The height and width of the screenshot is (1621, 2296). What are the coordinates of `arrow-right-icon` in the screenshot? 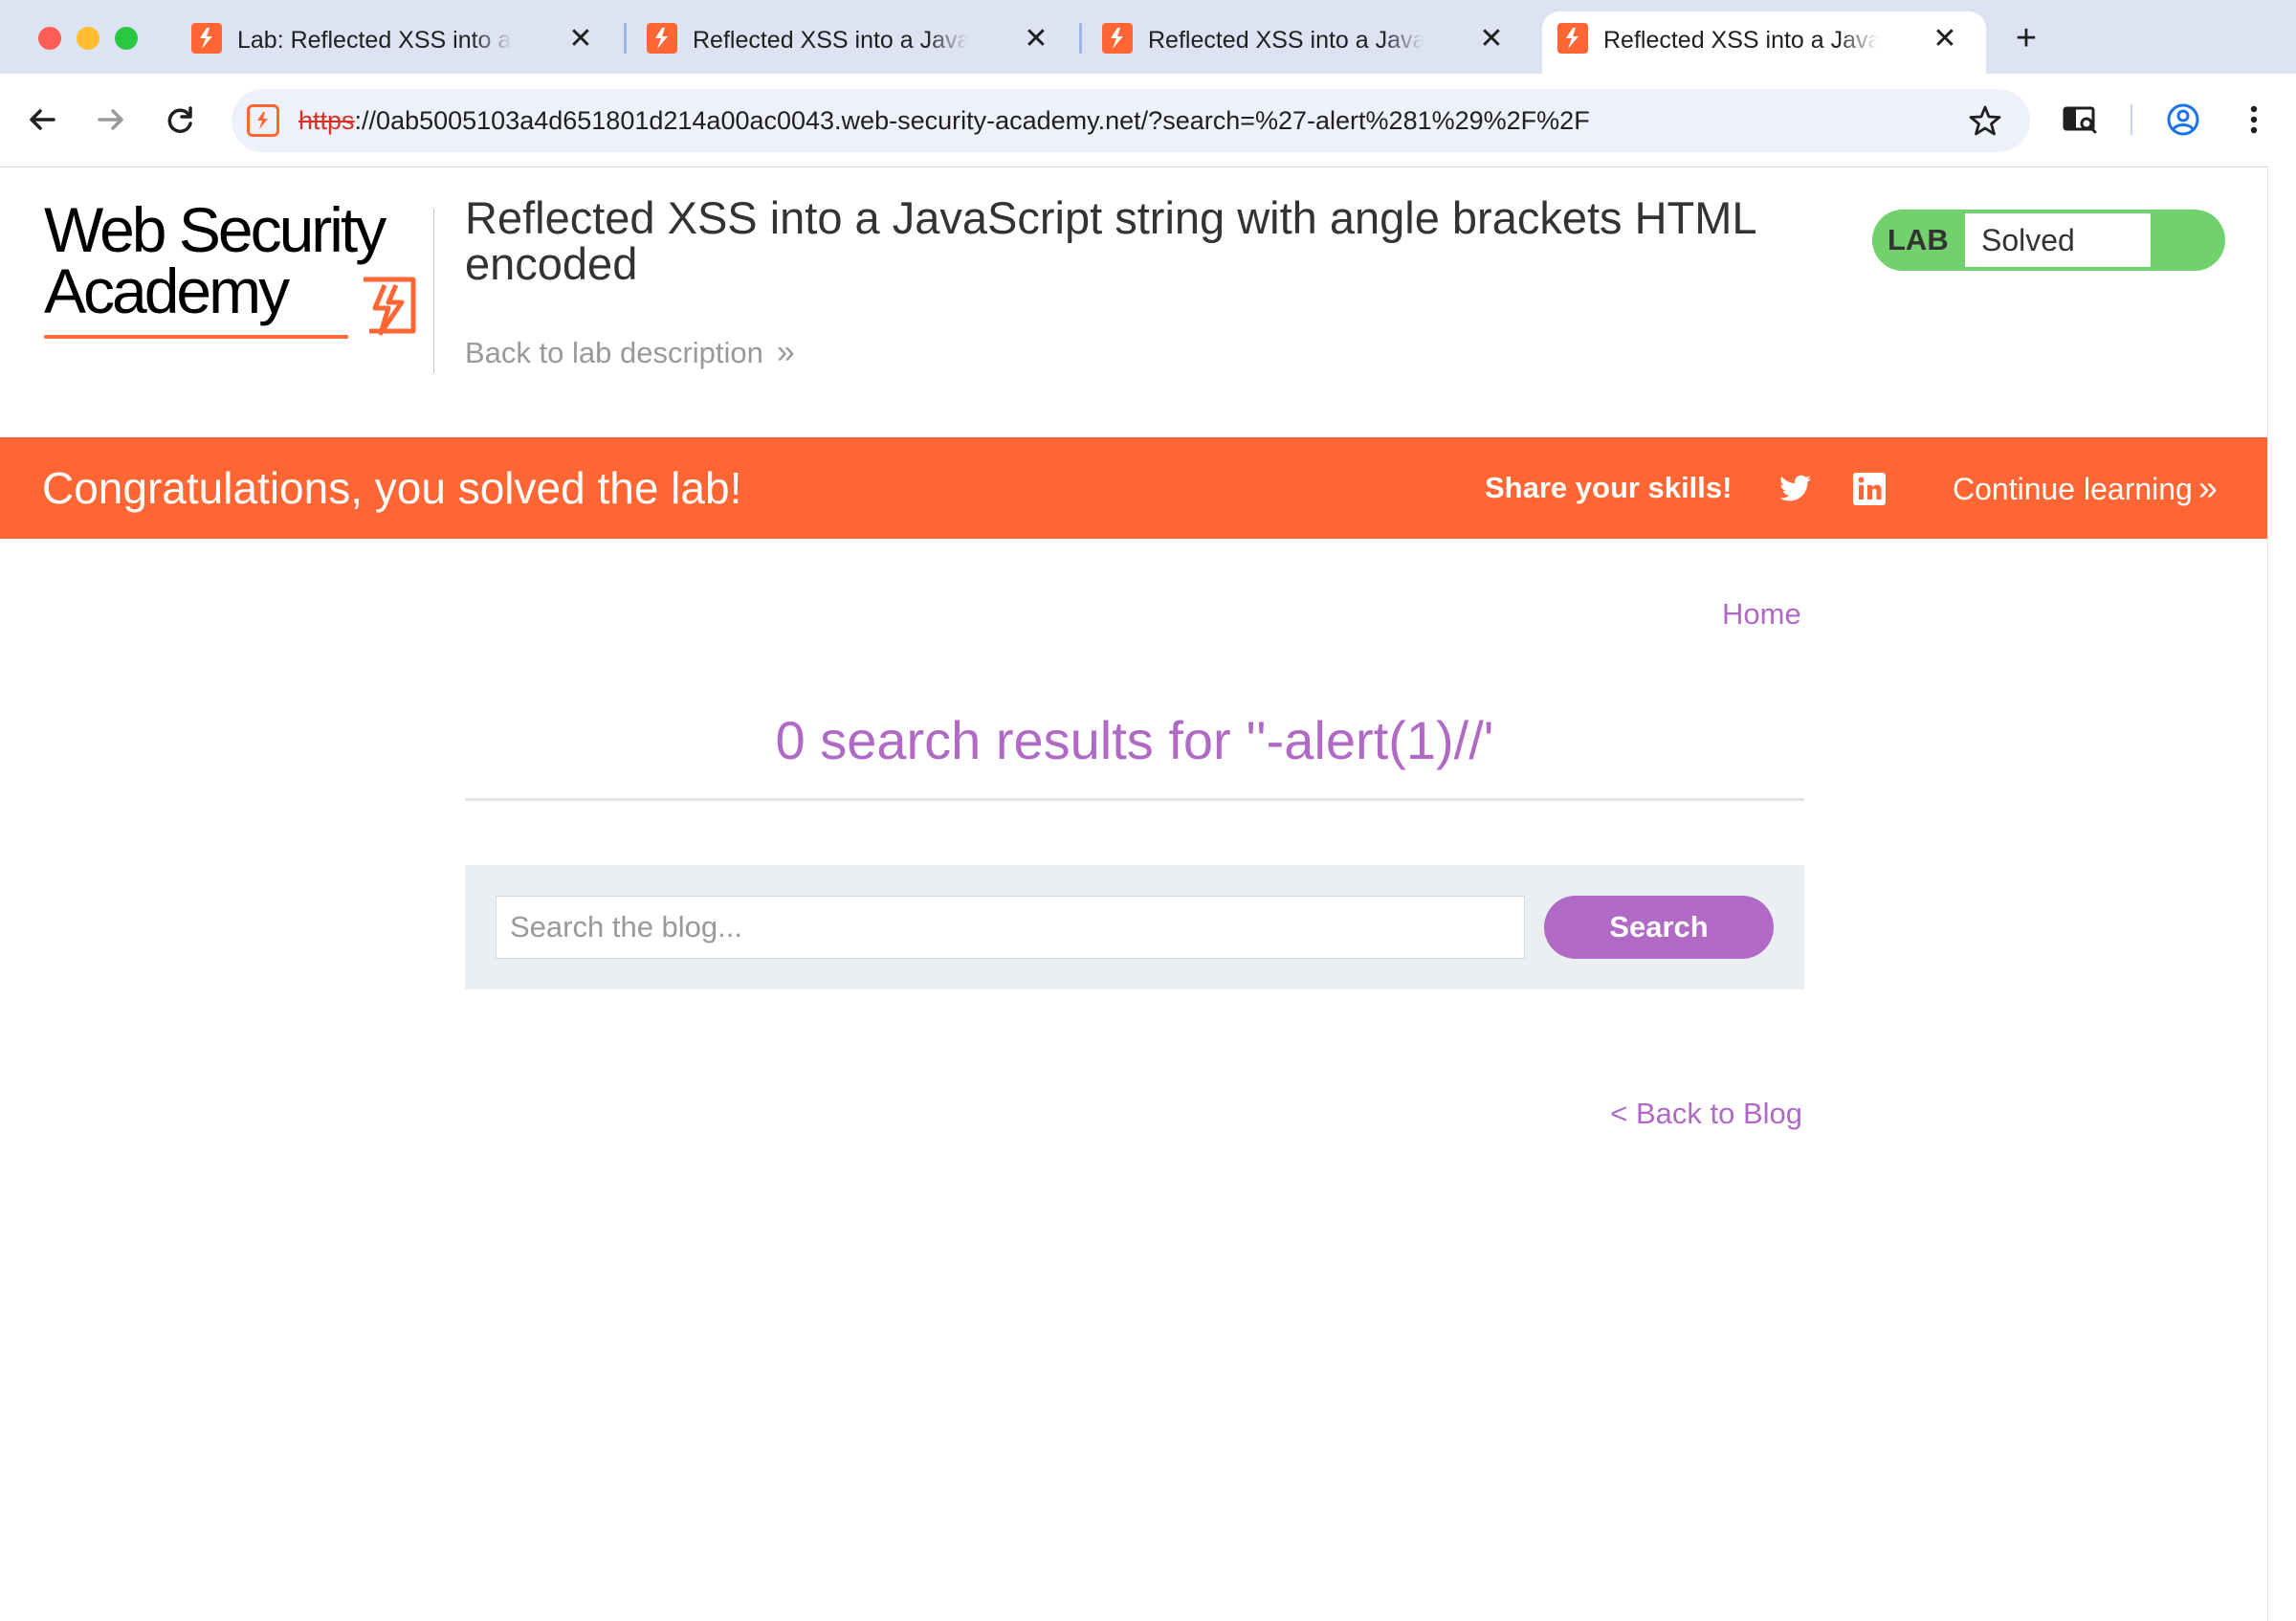 It's located at (110, 119).